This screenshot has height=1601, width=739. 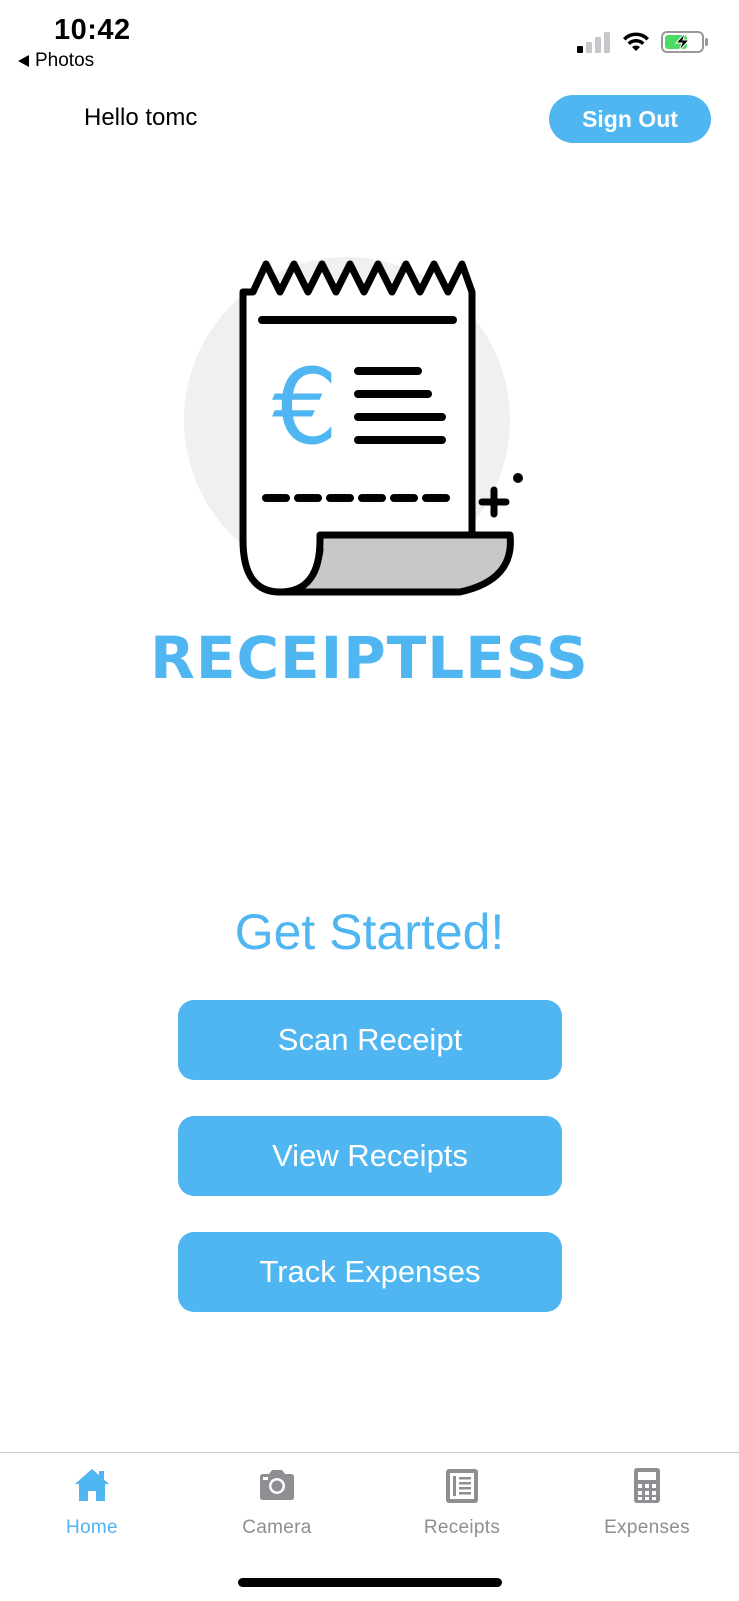 What do you see at coordinates (684, 42) in the screenshot?
I see `battery-charging-icon` at bounding box center [684, 42].